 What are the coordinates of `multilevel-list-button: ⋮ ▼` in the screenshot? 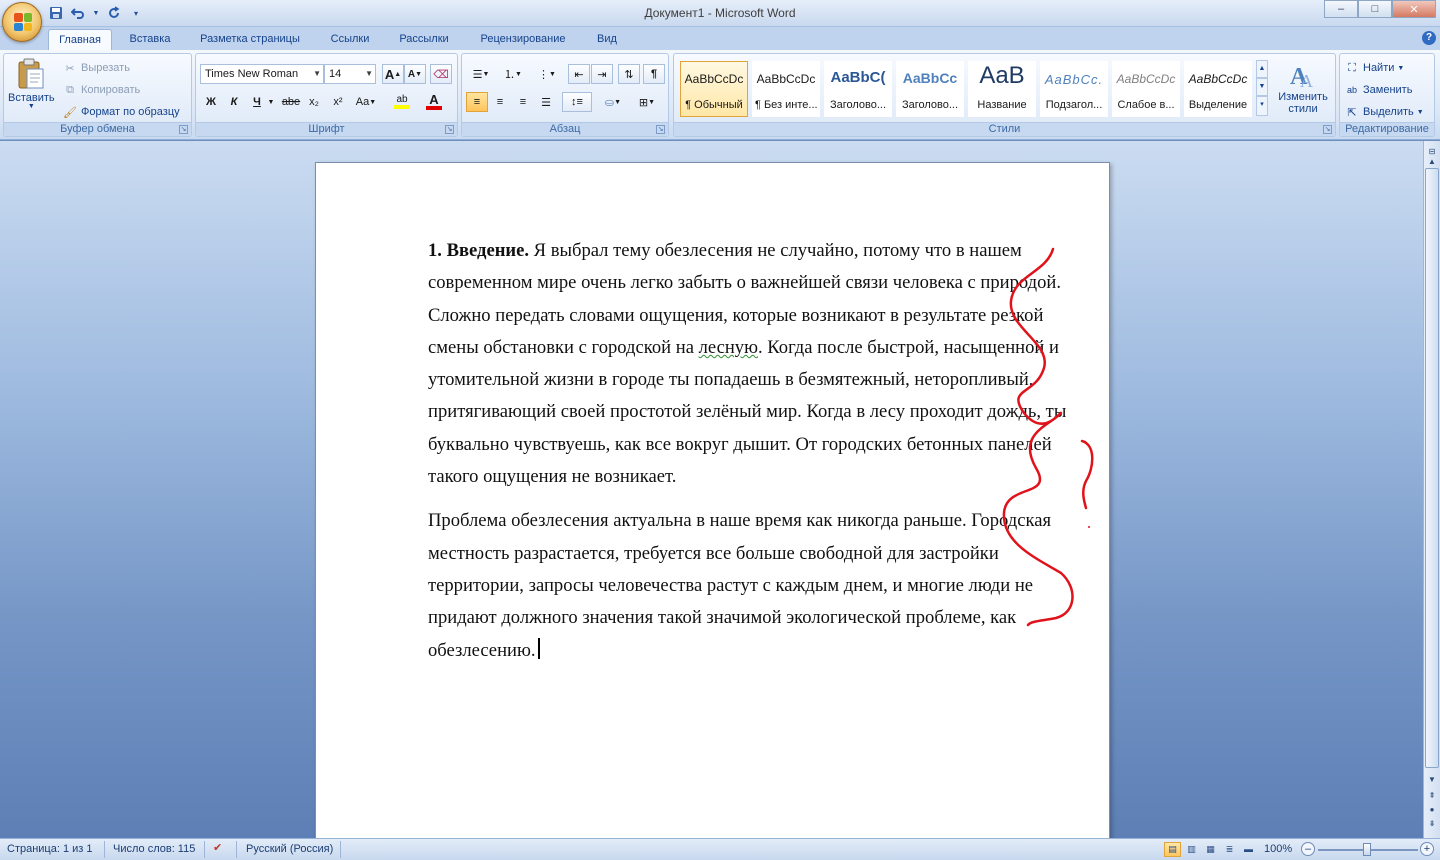 It's located at (547, 74).